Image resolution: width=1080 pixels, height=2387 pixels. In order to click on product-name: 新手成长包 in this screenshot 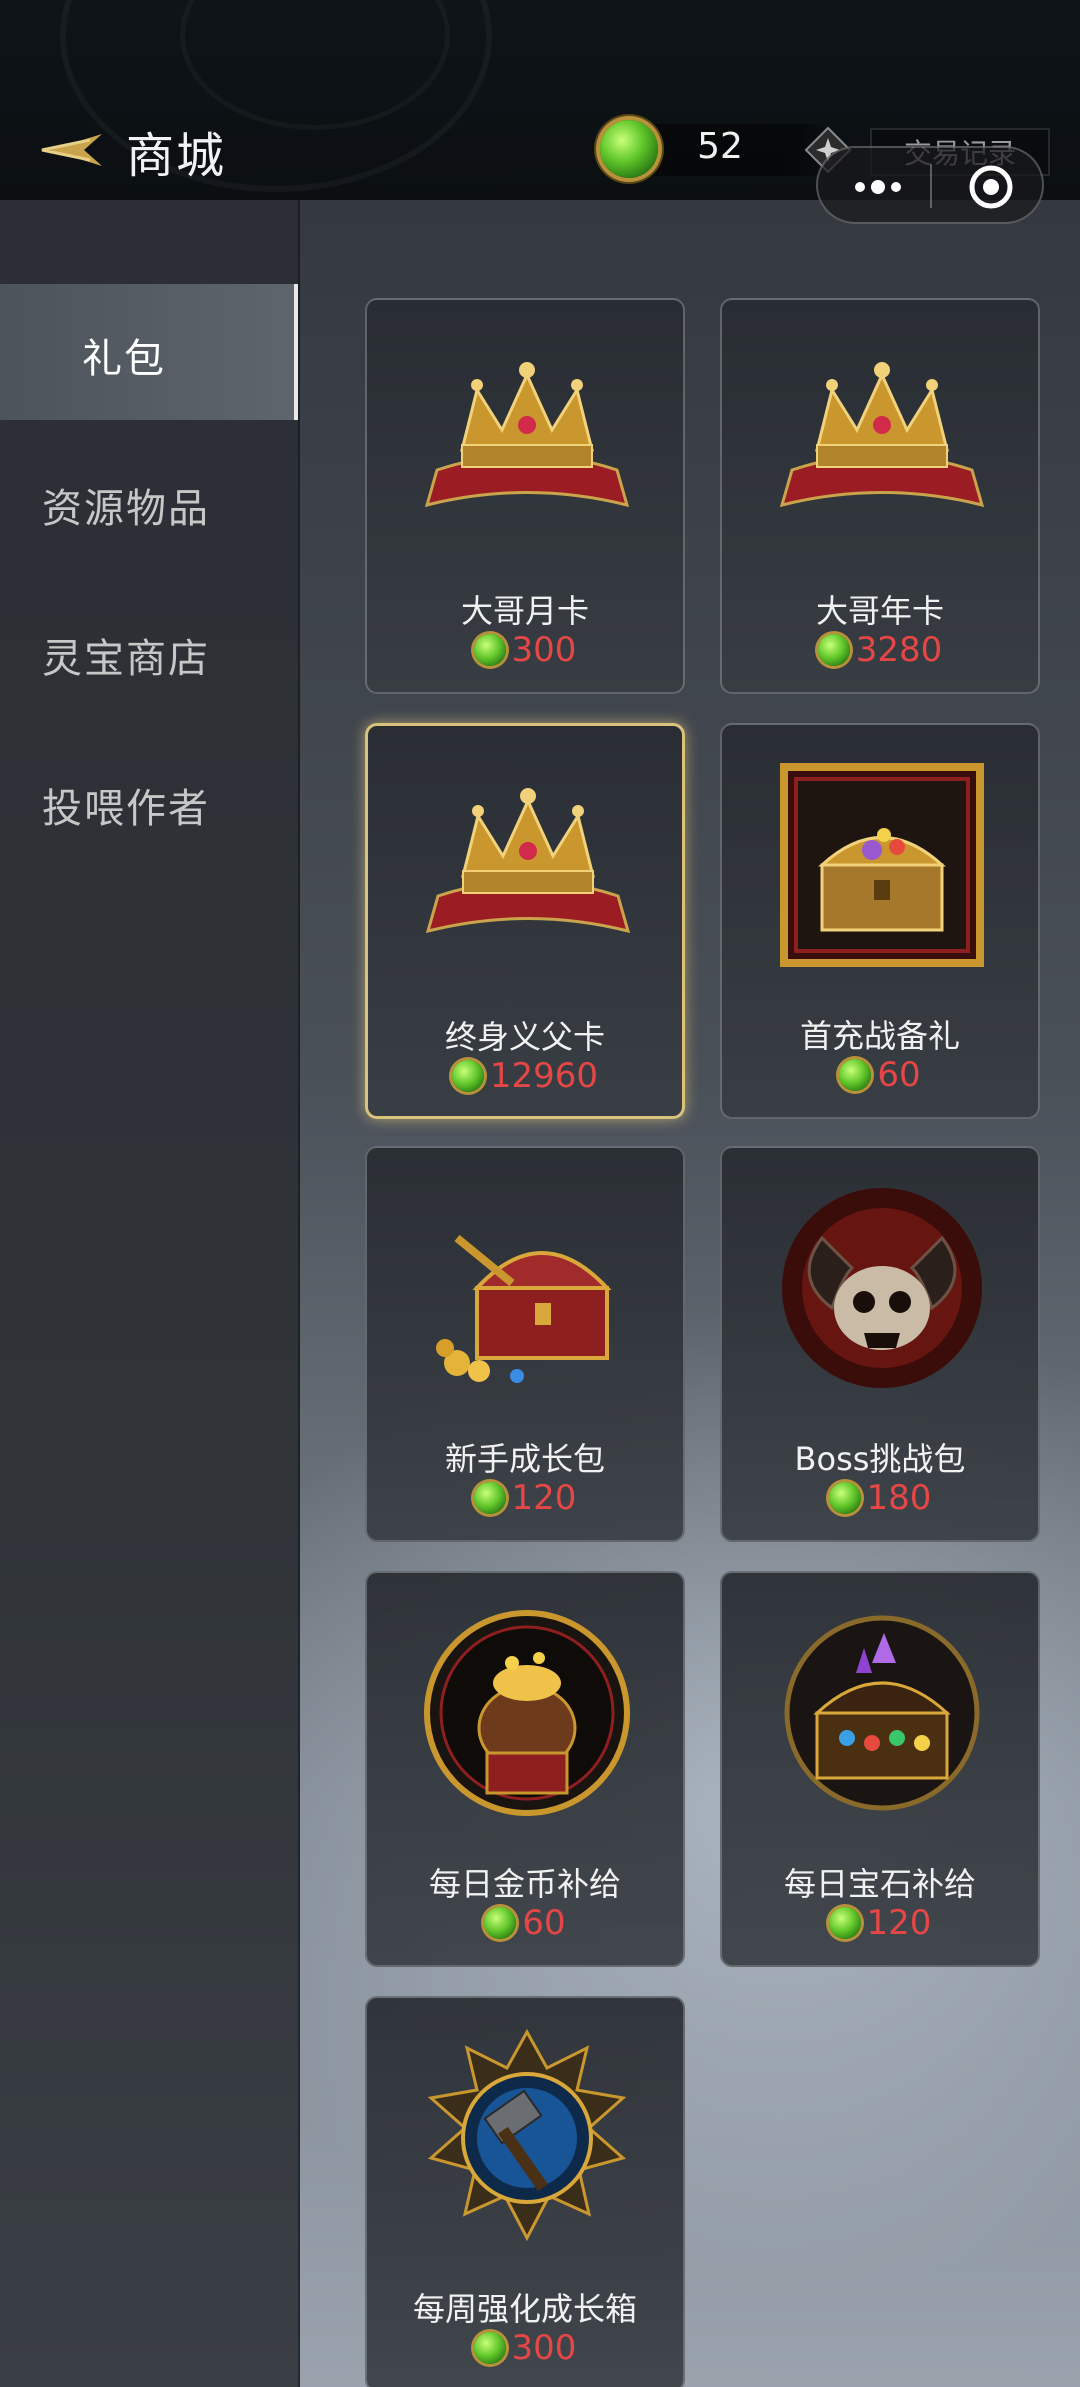, I will do `click(524, 1459)`.